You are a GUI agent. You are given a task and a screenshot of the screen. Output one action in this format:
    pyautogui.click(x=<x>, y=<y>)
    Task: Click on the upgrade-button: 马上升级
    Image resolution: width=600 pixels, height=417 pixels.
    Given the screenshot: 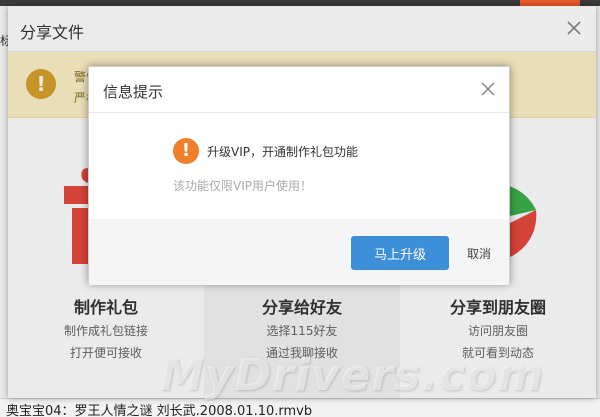 What is the action you would take?
    pyautogui.click(x=400, y=253)
    